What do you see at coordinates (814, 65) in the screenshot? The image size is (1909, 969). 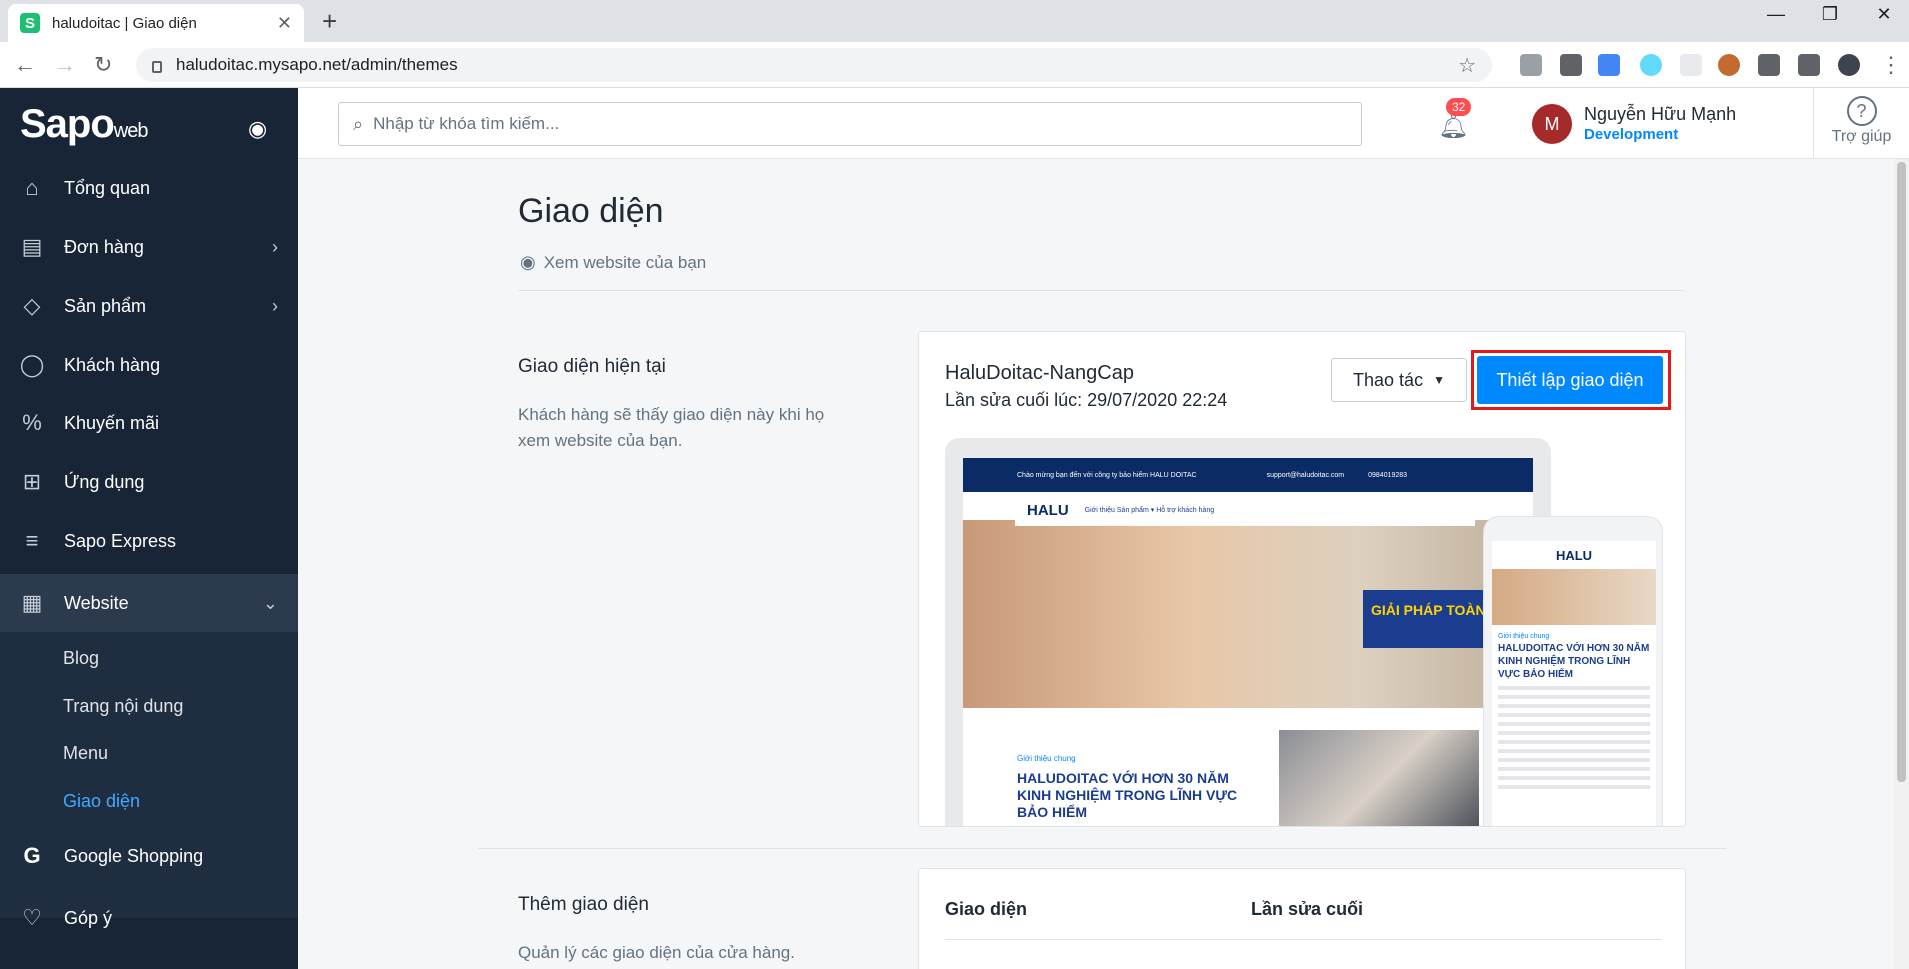 I see `url-field: haludoitac.mysapo.net/admin/themes ☆` at bounding box center [814, 65].